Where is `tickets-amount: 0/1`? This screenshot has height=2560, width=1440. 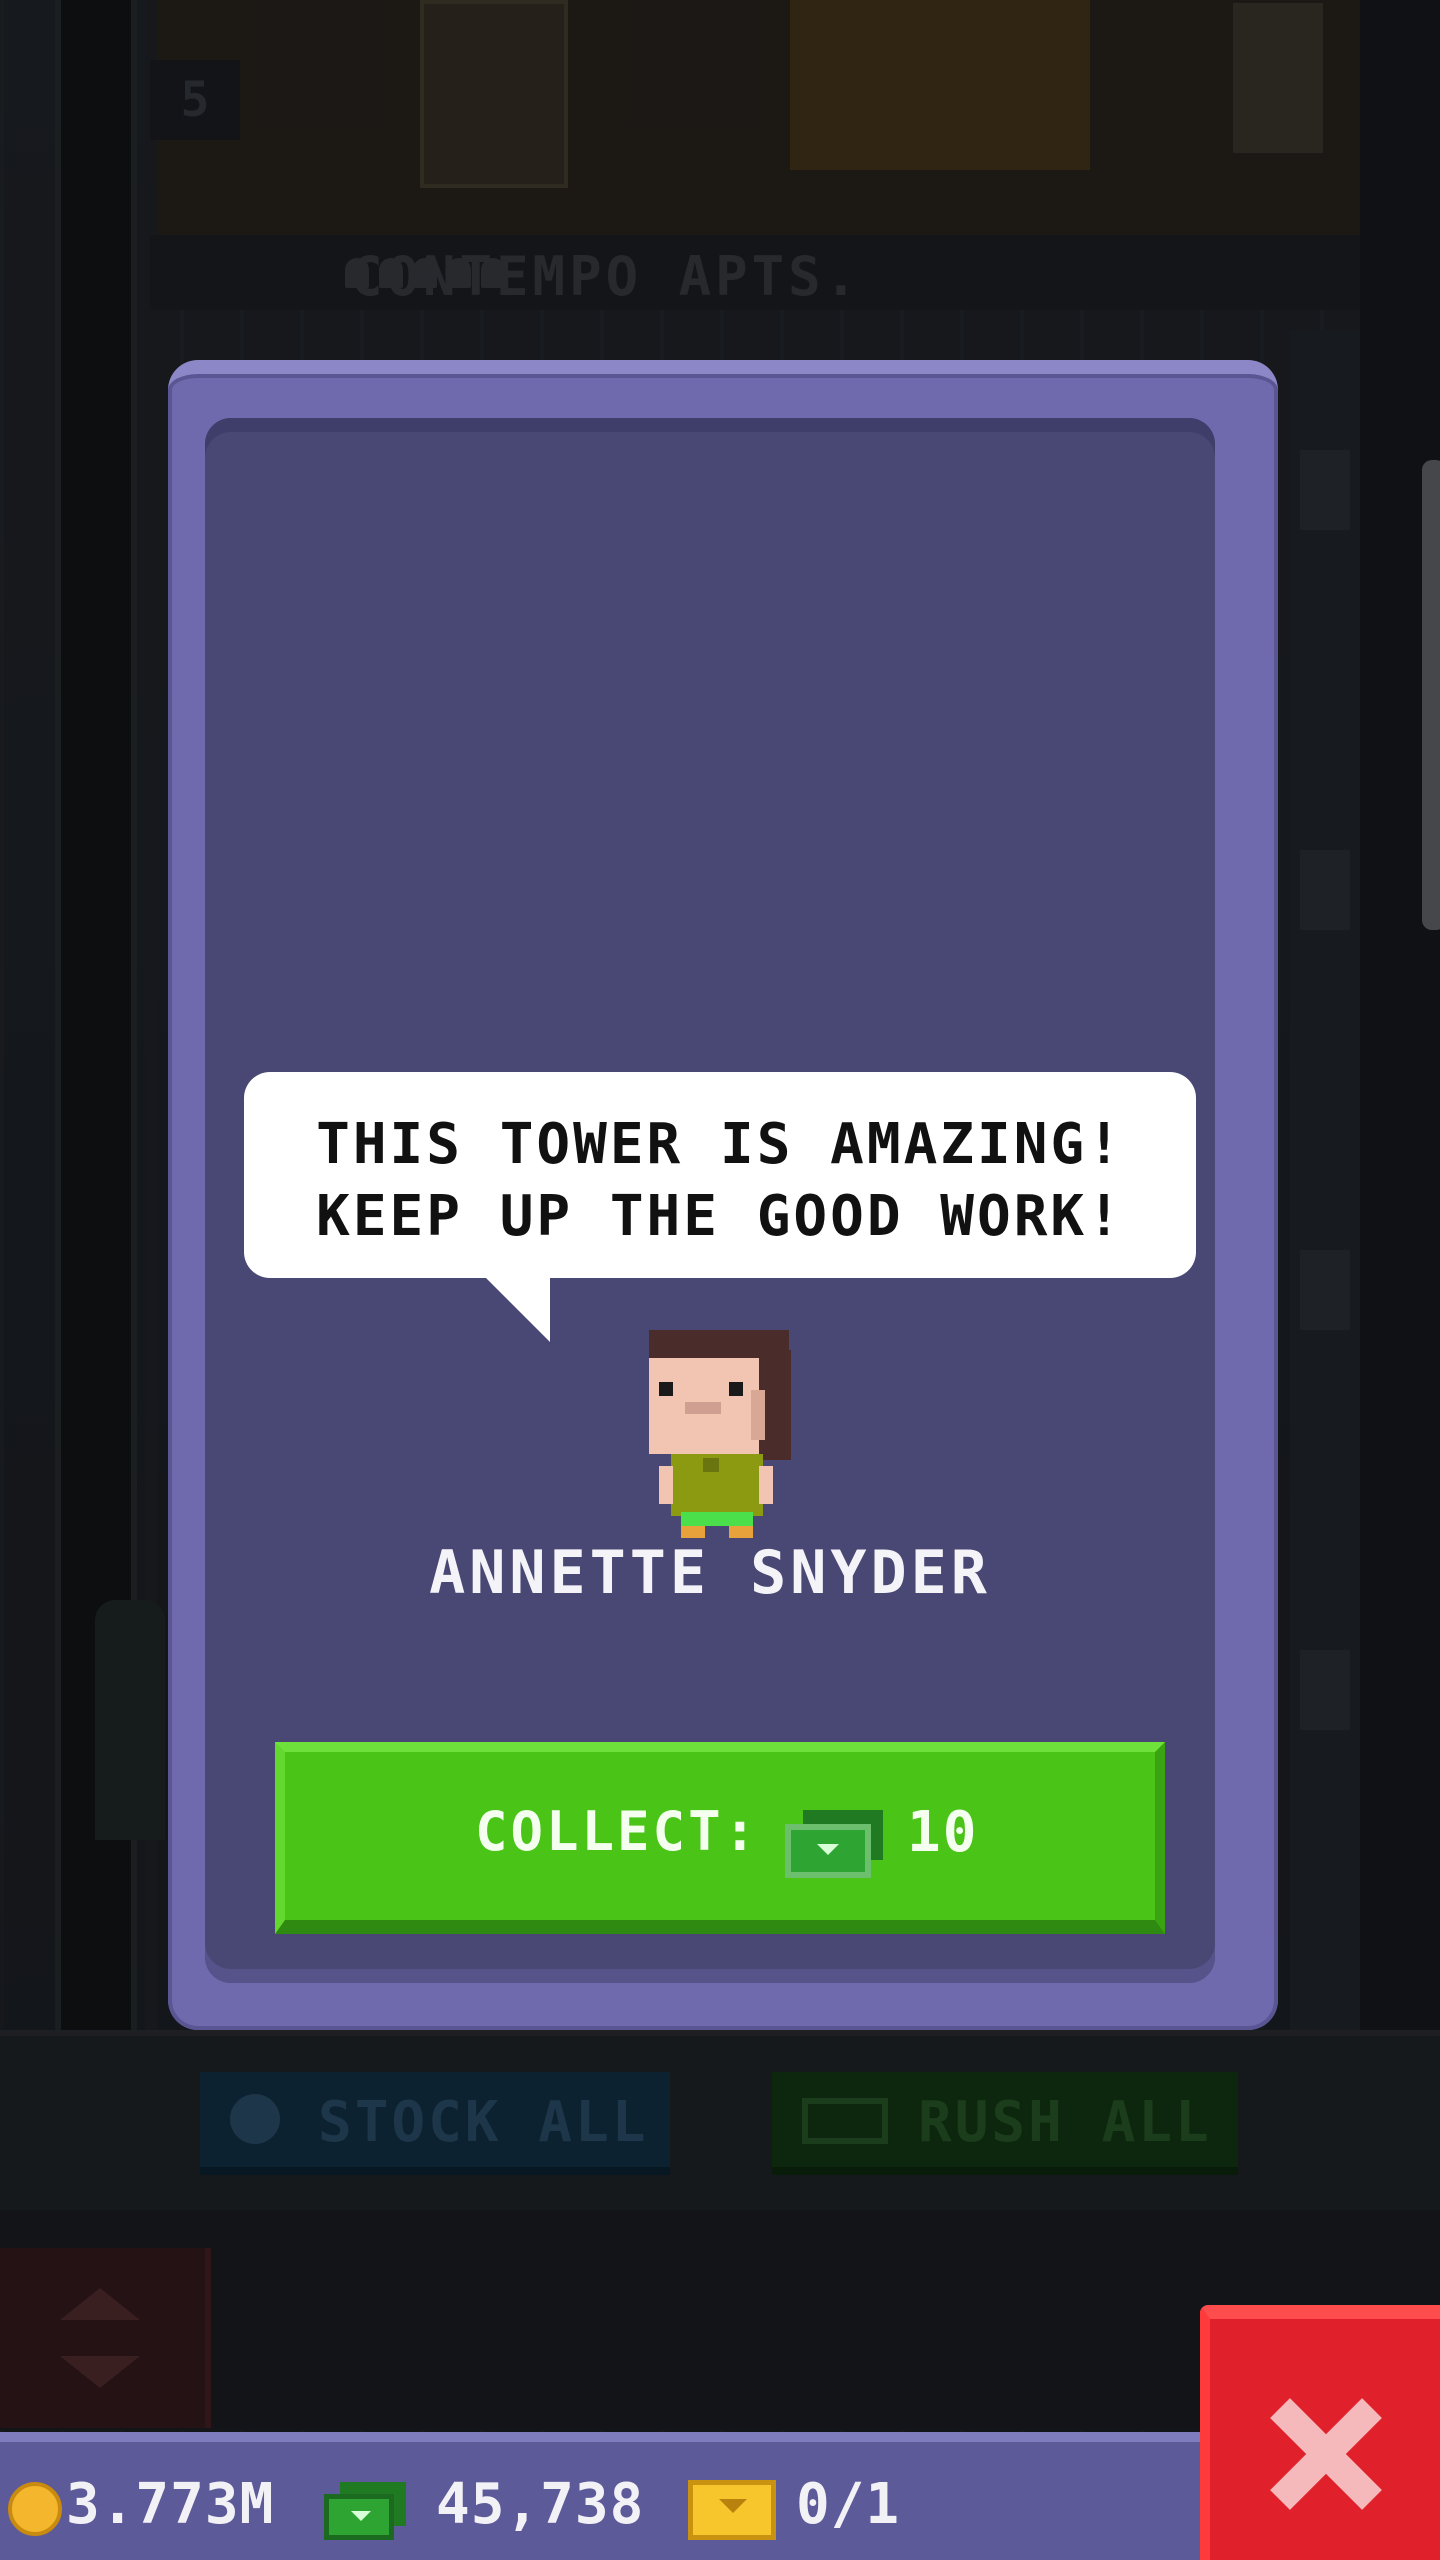
tickets-amount: 0/1 is located at coordinates (848, 2504).